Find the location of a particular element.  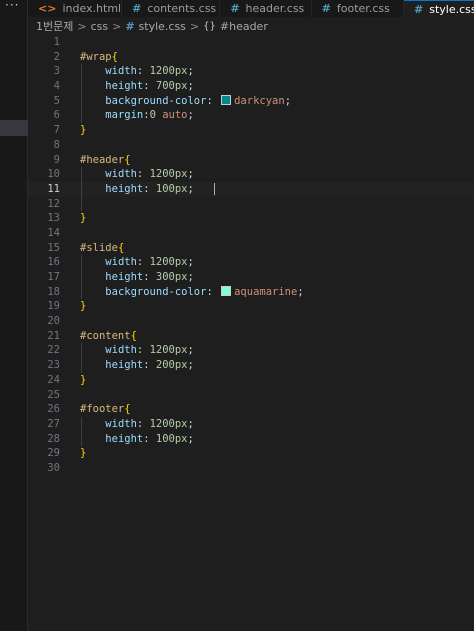

token-sel: #wrap is located at coordinates (96, 56).